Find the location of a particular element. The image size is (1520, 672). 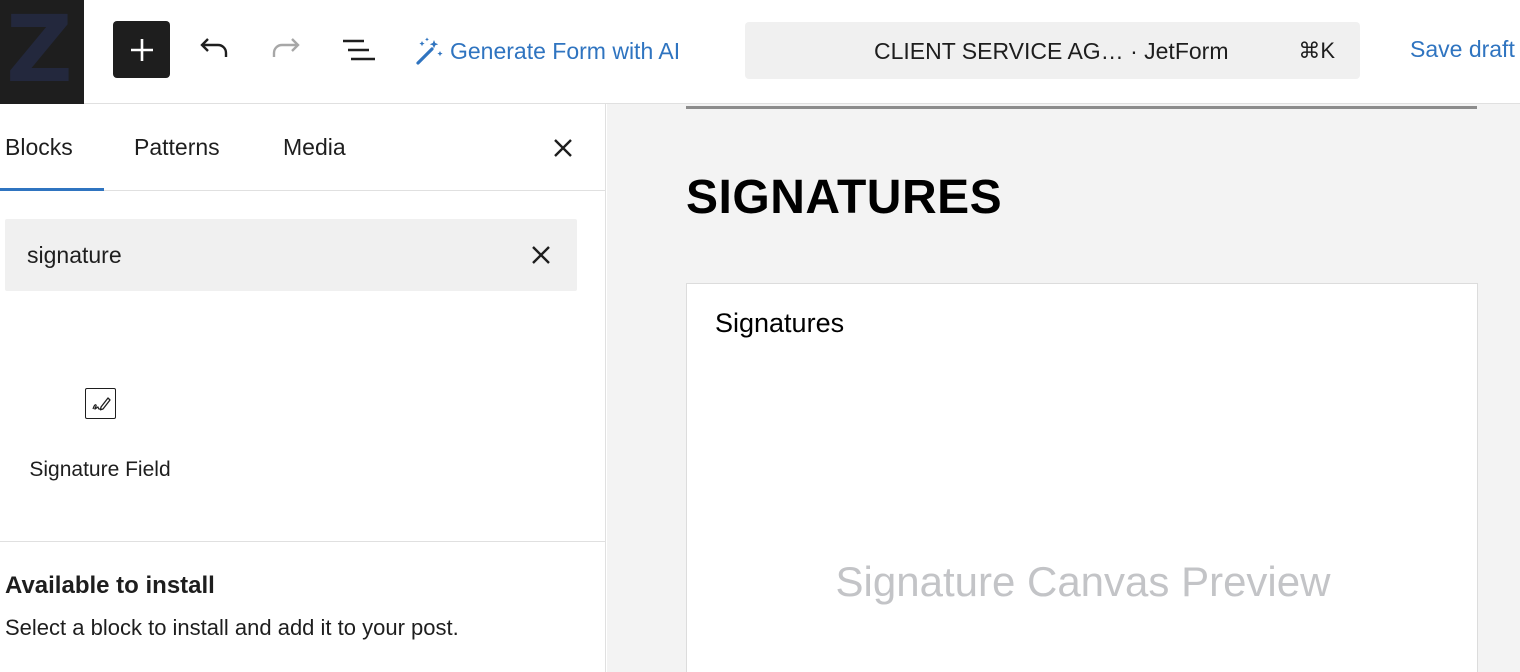

magic-wand-icon is located at coordinates (429, 51).